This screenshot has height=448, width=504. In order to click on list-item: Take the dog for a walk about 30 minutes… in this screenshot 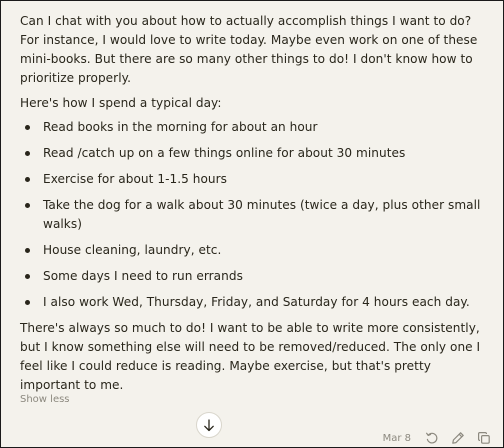, I will do `click(255, 215)`.